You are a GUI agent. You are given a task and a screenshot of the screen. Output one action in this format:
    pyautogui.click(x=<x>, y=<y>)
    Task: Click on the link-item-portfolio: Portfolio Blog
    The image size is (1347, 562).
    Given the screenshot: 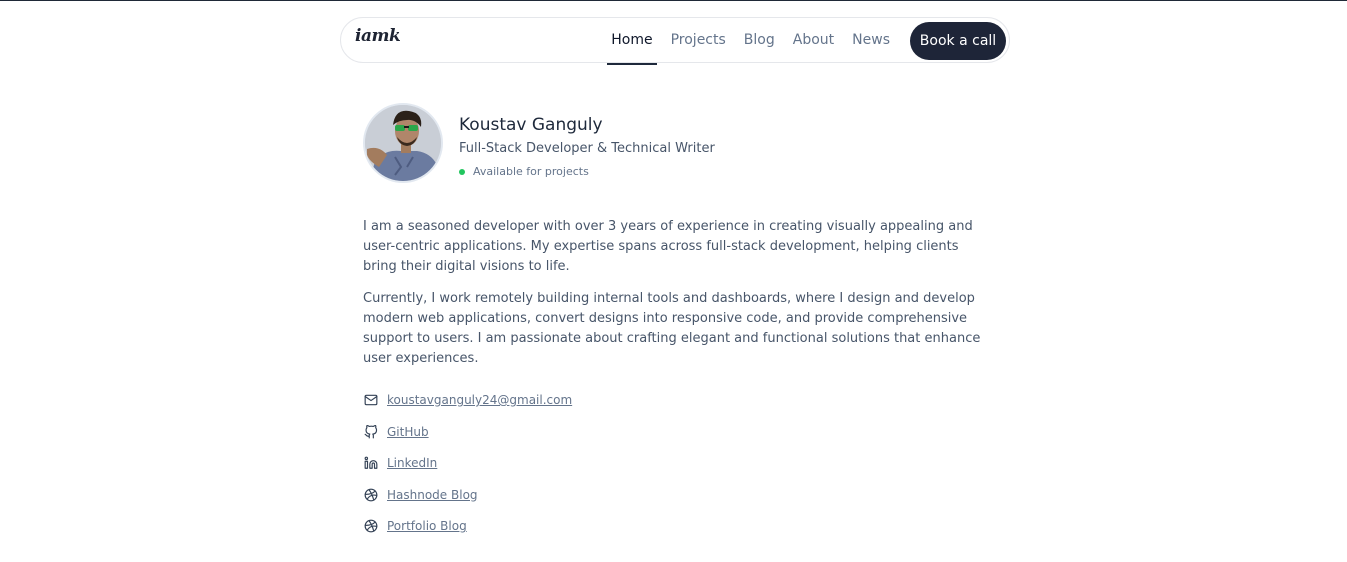 What is the action you would take?
    pyautogui.click(x=563, y=526)
    